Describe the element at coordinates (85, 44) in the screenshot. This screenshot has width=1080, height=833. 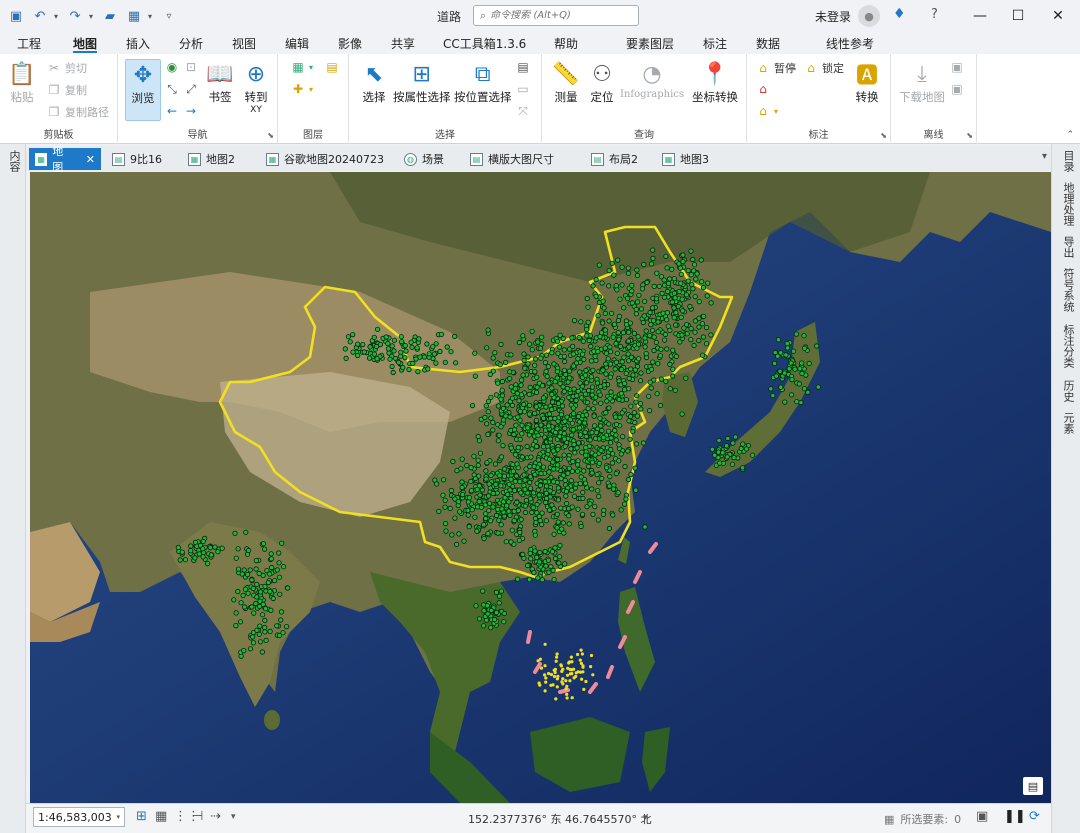
I see `tab-map: 地图` at that location.